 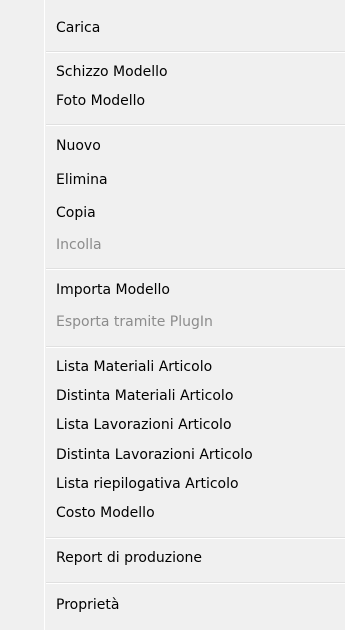 I want to click on menu-item-carica: Carica, so click(x=196, y=28).